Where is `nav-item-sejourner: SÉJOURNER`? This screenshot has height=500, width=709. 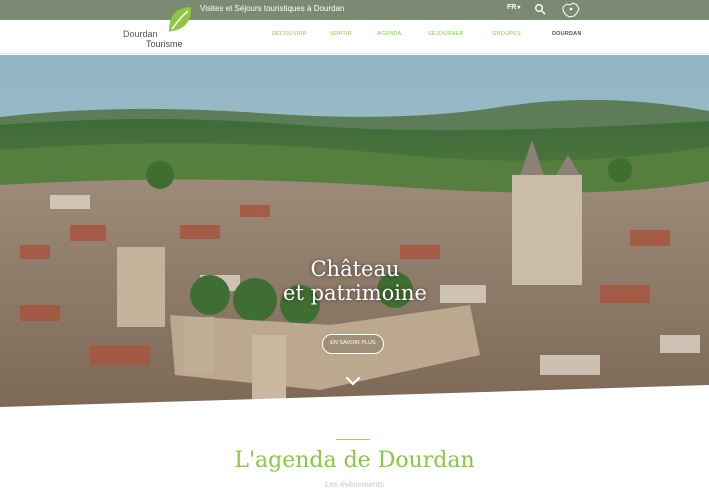
nav-item-sejourner: SÉJOURNER is located at coordinates (446, 34).